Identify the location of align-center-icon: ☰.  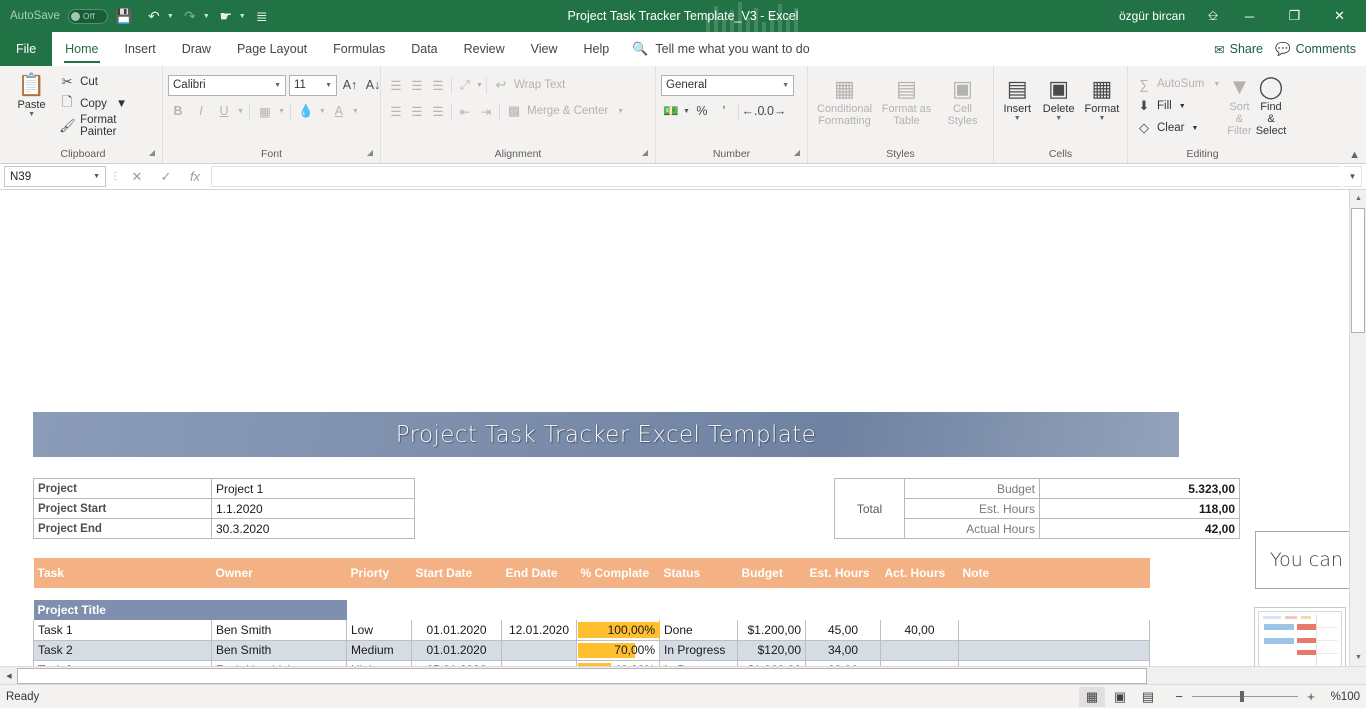
(417, 111).